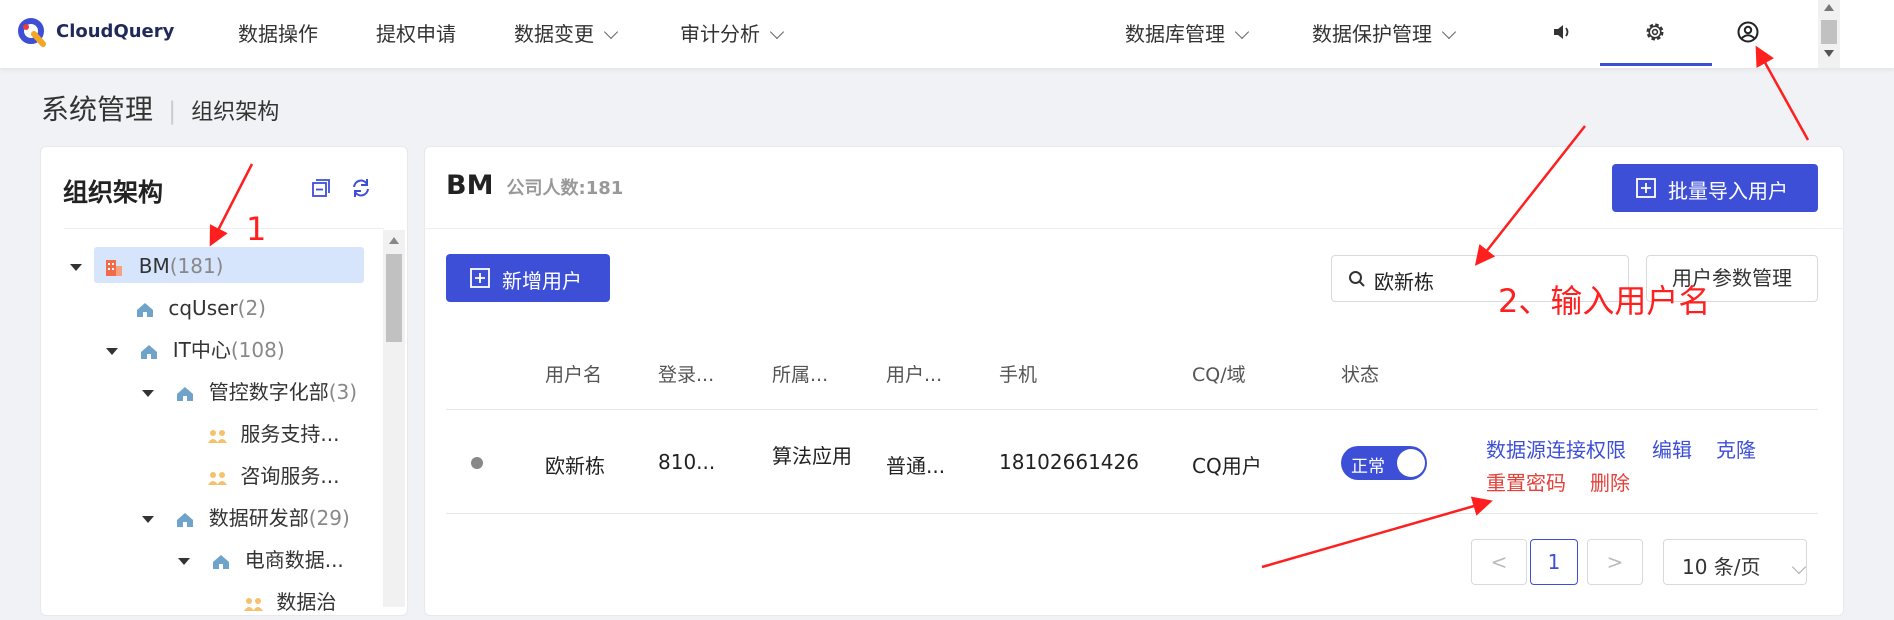 The width and height of the screenshot is (1894, 620). Describe the element at coordinates (196, 266) in the screenshot. I see `tree-node-count: (181)` at that location.